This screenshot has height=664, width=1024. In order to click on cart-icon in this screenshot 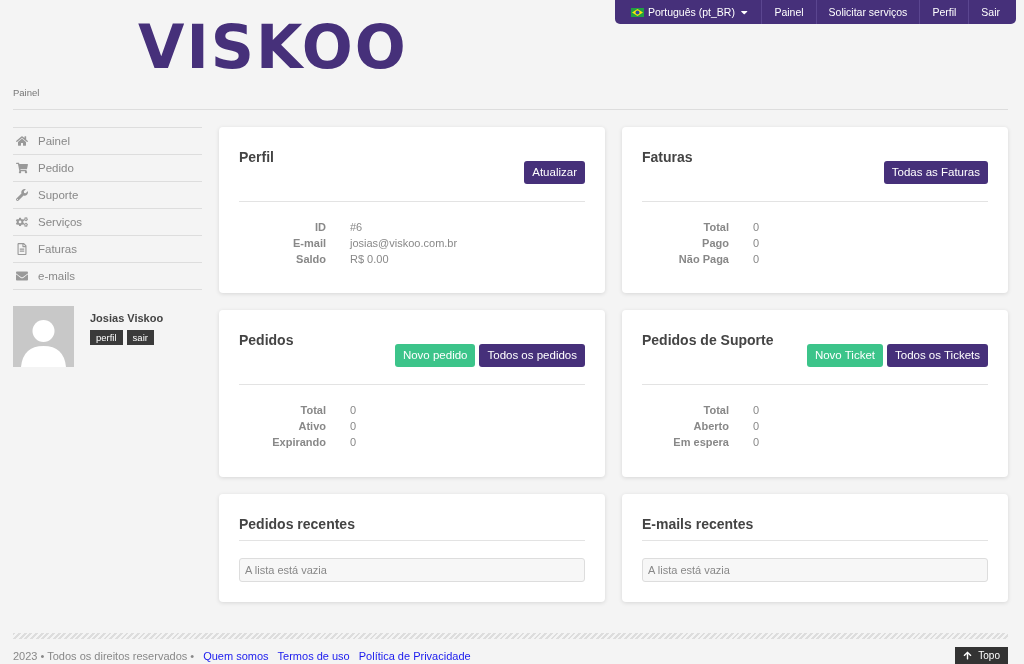, I will do `click(22, 167)`.